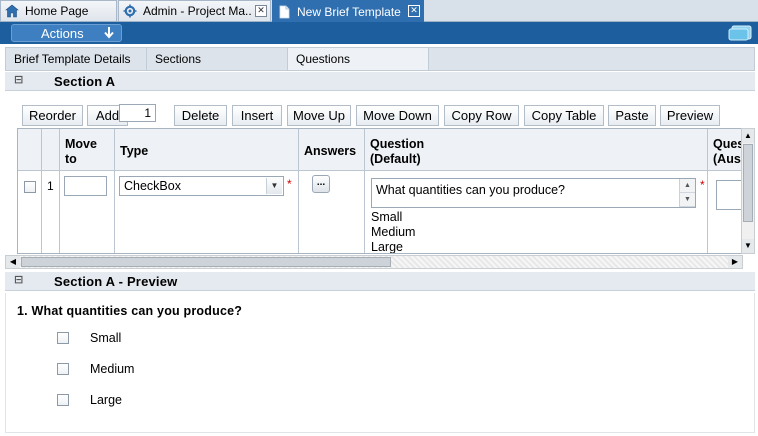 Image resolution: width=758 pixels, height=436 pixels. Describe the element at coordinates (30, 187) in the screenshot. I see `row-checkbox` at that location.